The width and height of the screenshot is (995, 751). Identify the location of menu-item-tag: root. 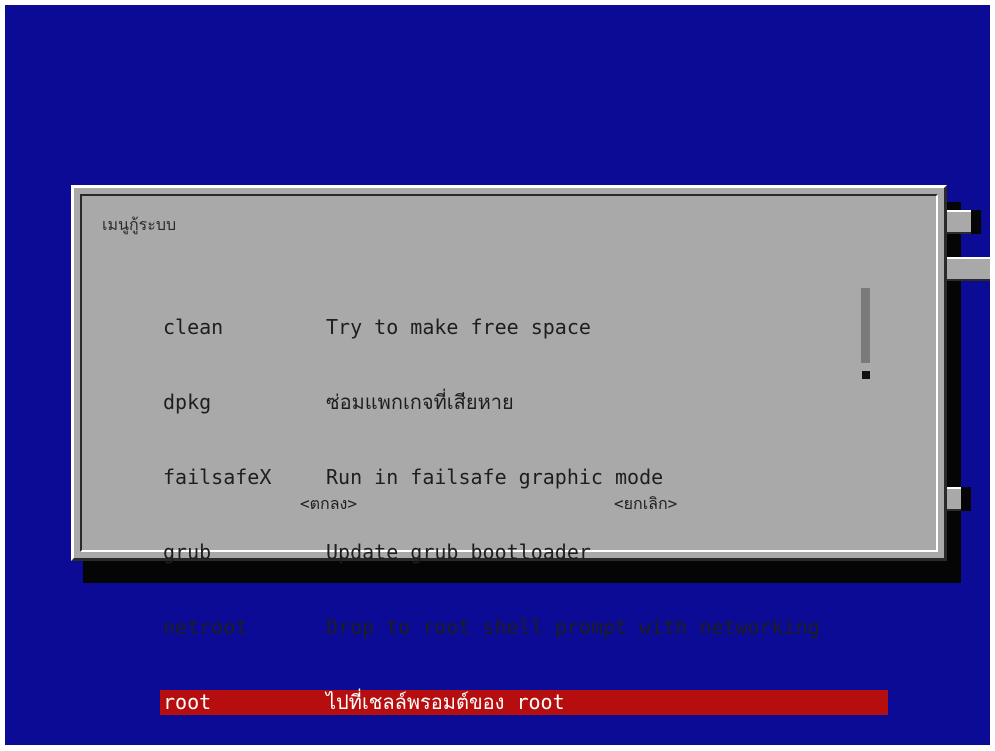
(187, 702).